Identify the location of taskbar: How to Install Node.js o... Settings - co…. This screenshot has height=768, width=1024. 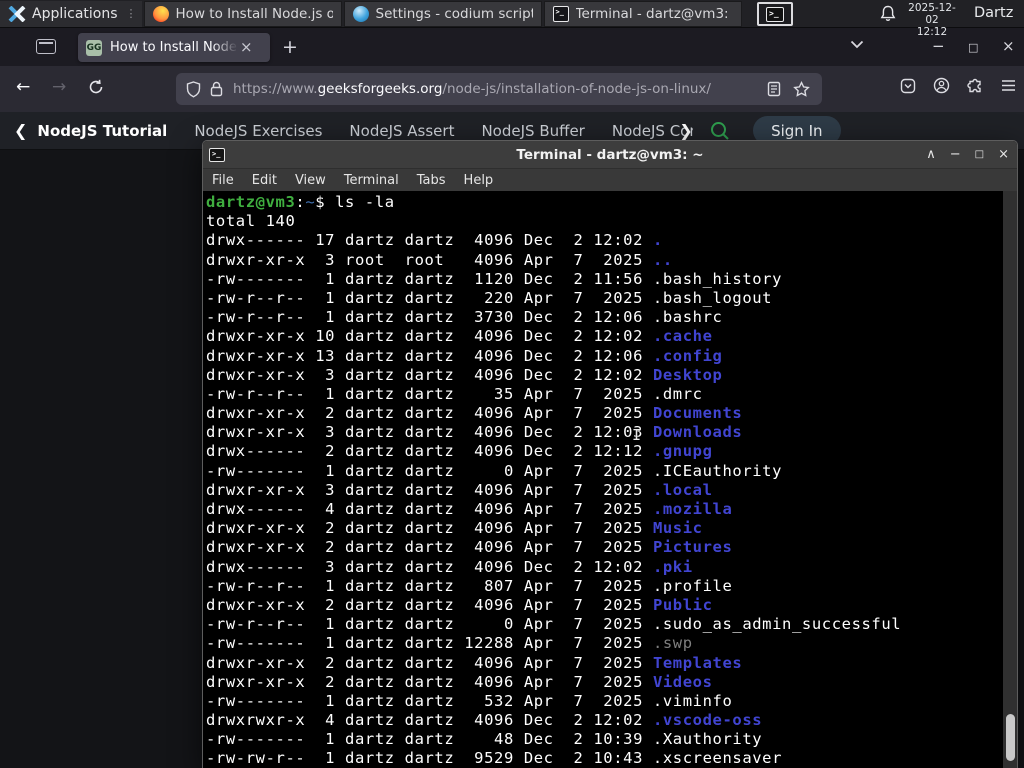
(442, 13).